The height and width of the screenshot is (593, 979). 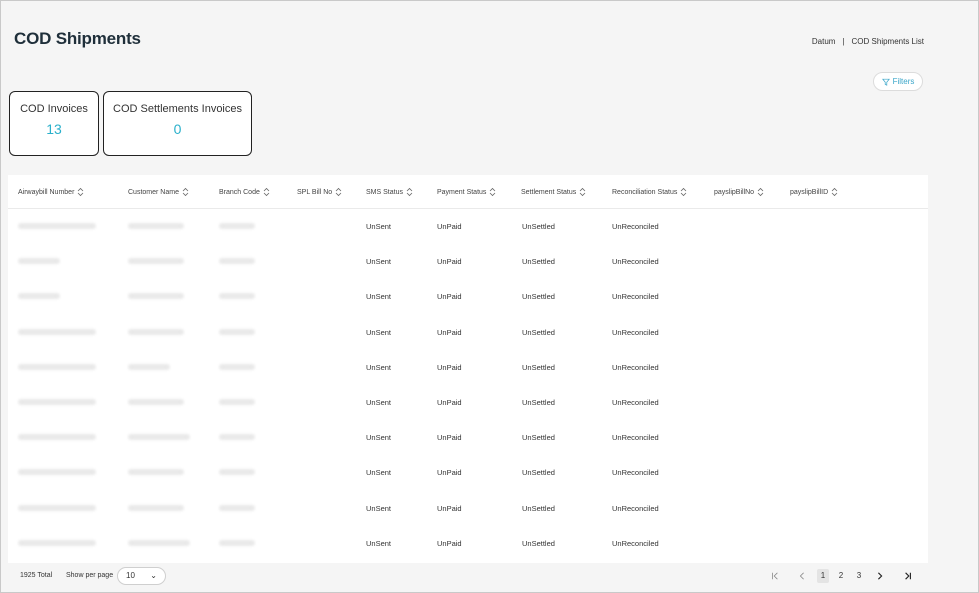 I want to click on page-button-3: 3, so click(x=859, y=576).